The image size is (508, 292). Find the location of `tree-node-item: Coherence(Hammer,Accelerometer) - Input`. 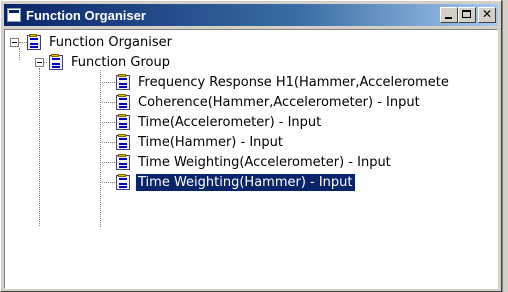

tree-node-item: Coherence(Hammer,Accelerometer) - Input is located at coordinates (268, 102).